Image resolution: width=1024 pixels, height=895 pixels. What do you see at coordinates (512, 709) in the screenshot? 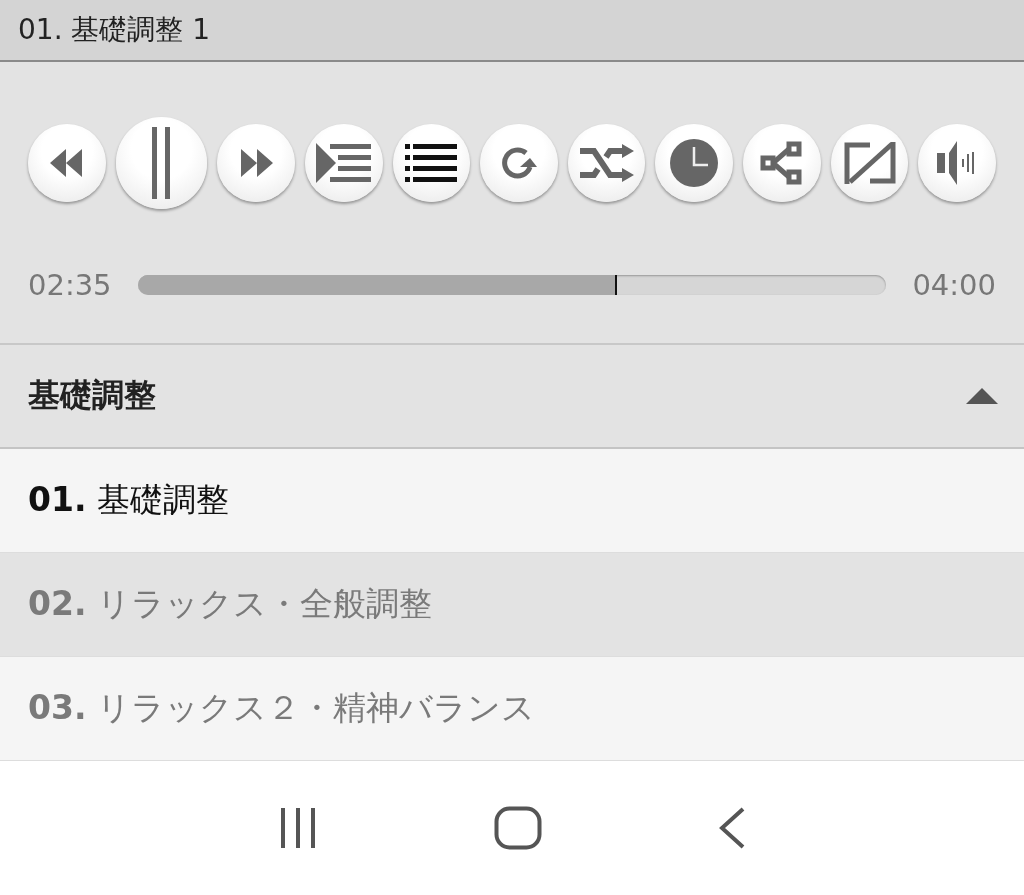
I see `track-item: 03. リラックス２・精神バランス` at bounding box center [512, 709].